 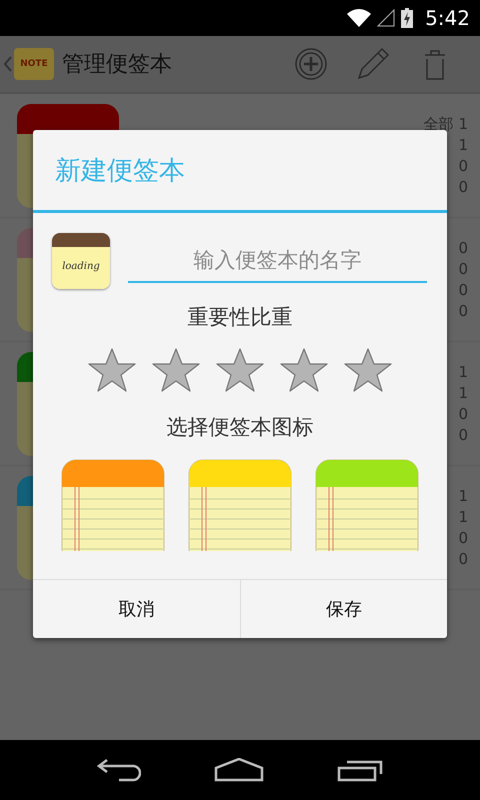 I want to click on name-input-field: 输入便签本的名字, so click(x=277, y=261).